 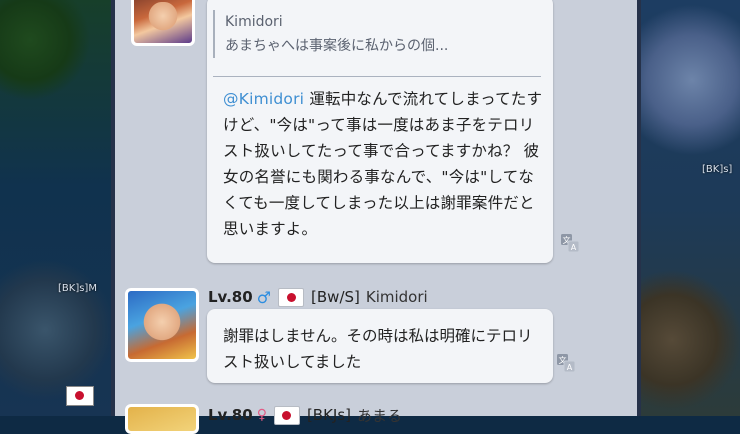 I want to click on map-player-label: [BK]s], so click(x=717, y=169).